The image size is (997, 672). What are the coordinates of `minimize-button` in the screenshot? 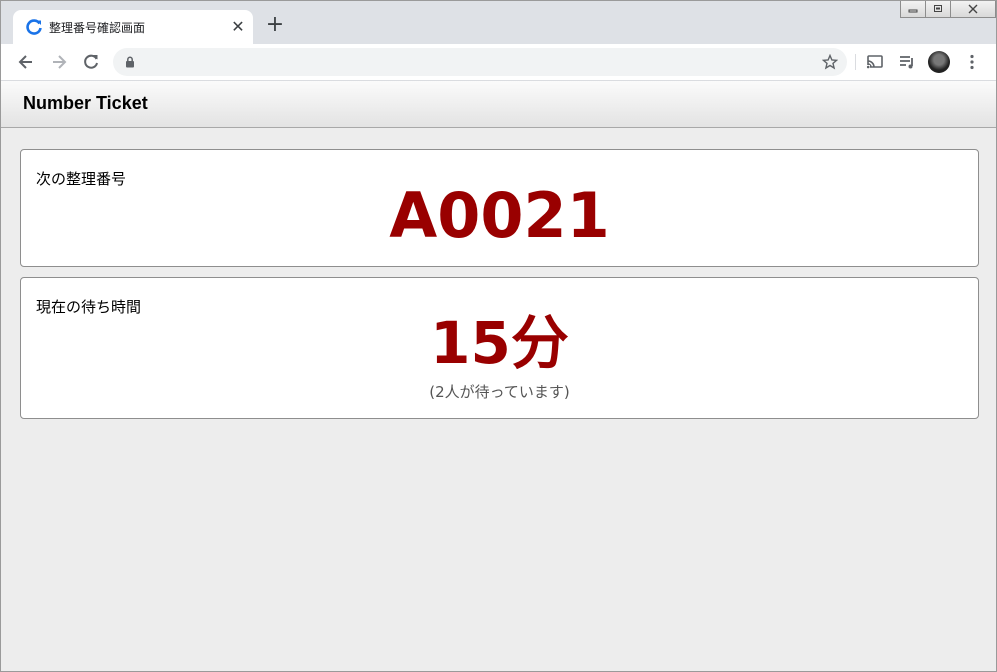 It's located at (913, 9).